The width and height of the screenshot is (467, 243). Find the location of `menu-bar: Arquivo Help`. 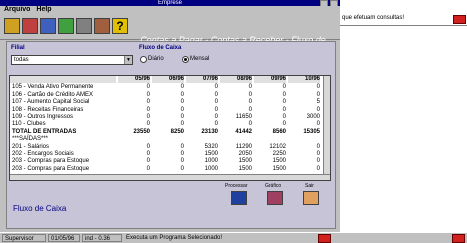

menu-bar: Arquivo Help is located at coordinates (170, 10).